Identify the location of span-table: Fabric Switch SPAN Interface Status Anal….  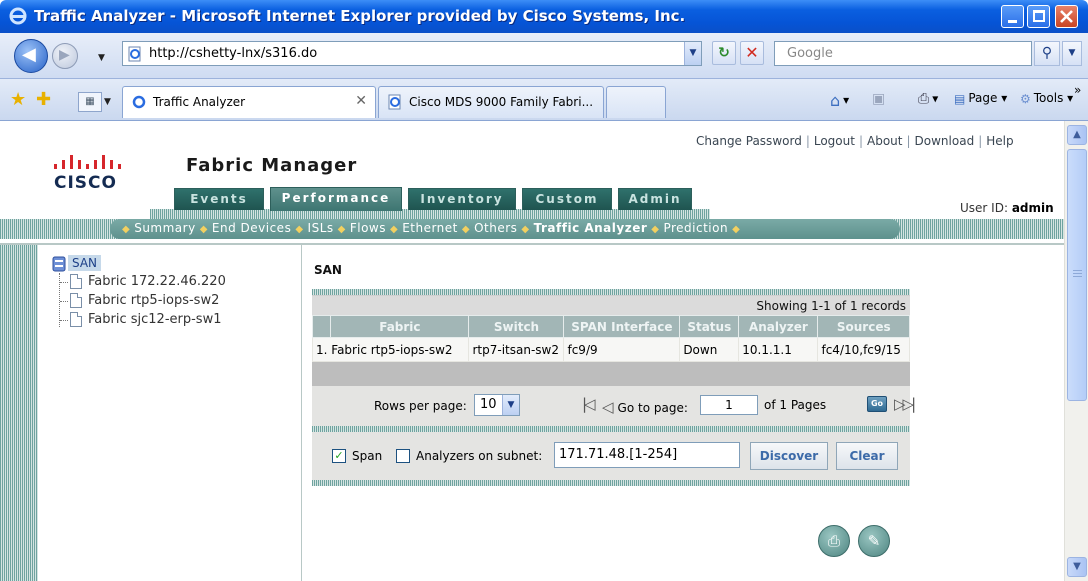
(610, 338).